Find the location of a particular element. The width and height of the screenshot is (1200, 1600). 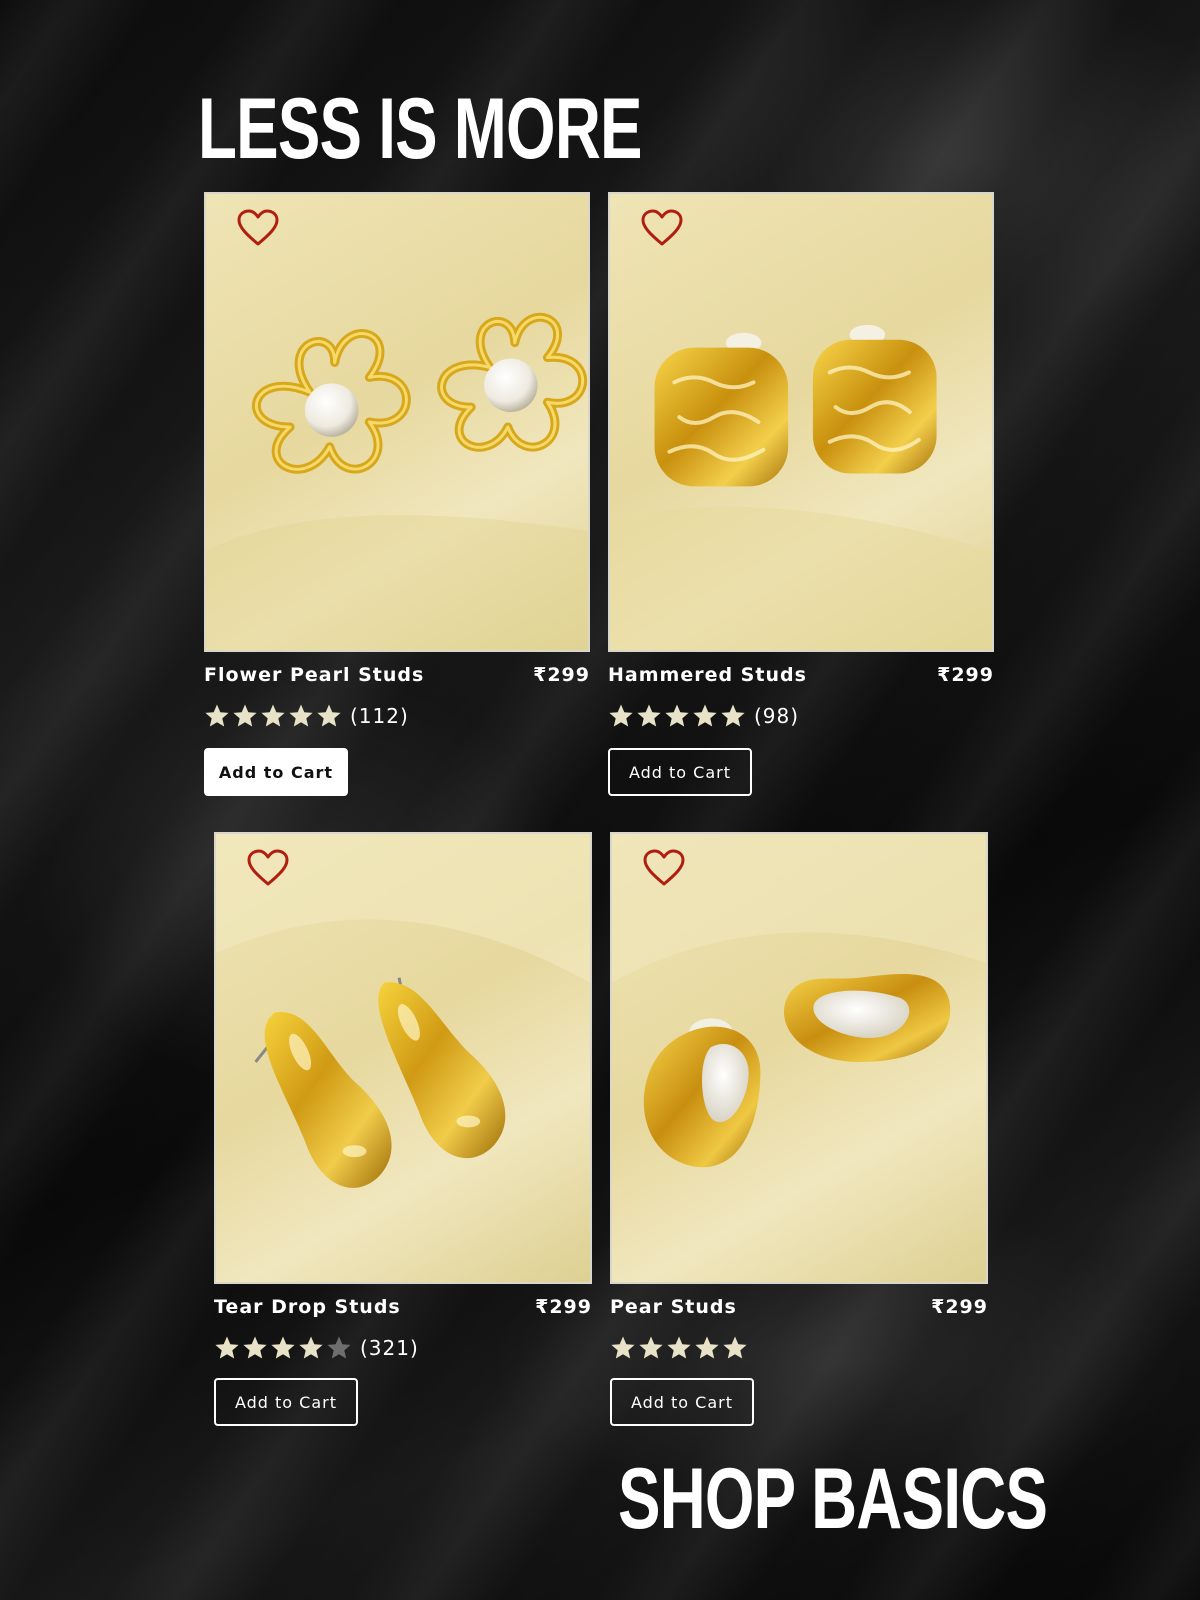

product-image-flower-pearl-studs is located at coordinates (397, 422).